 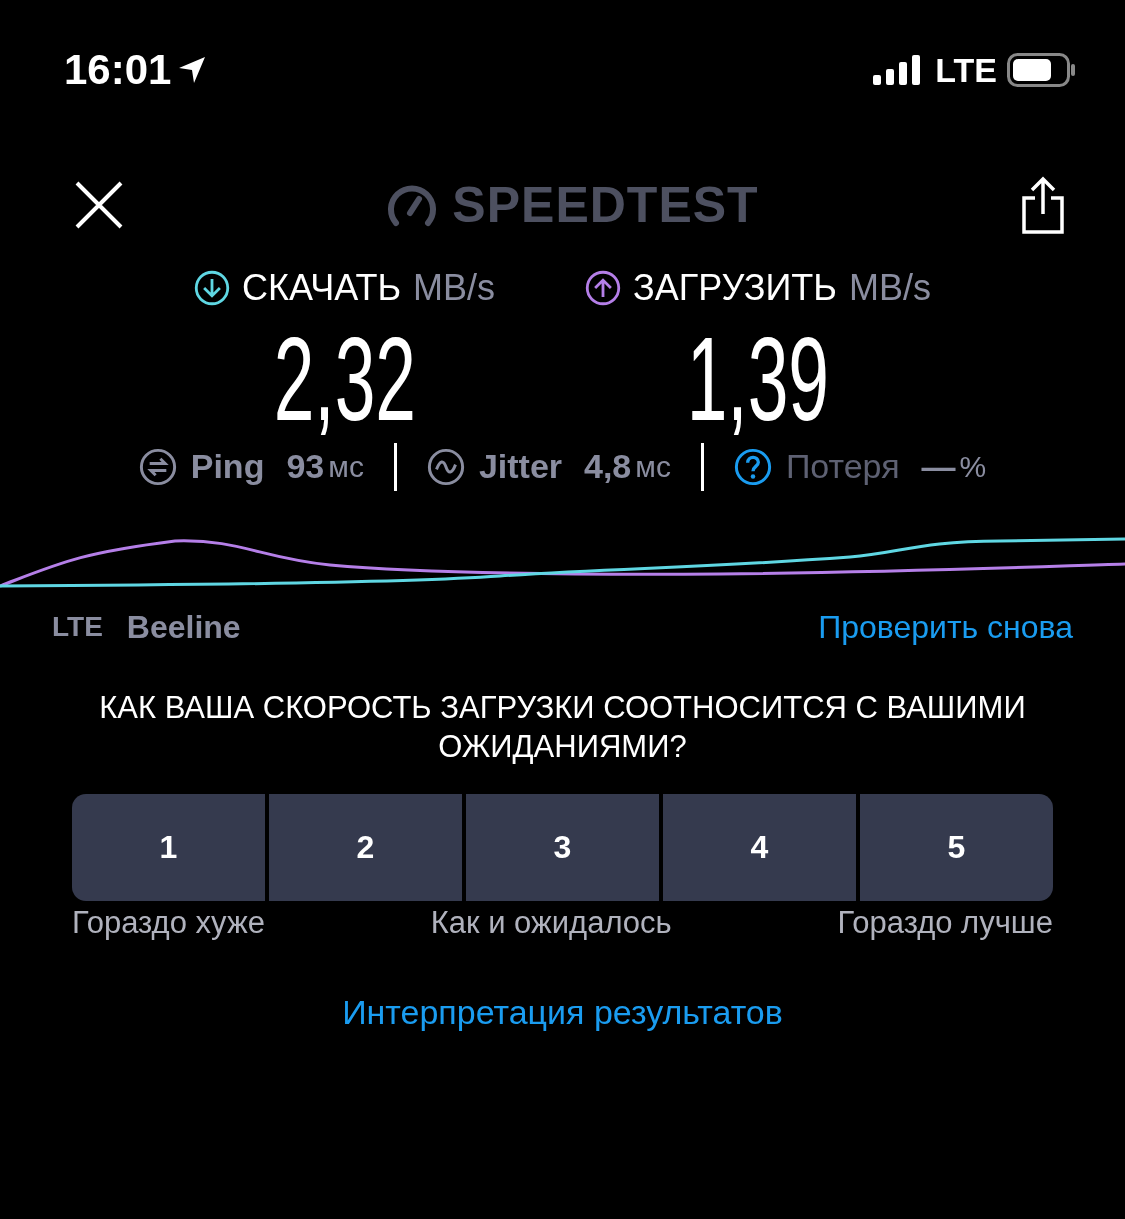 I want to click on retest-link: Проверить снова, so click(x=945, y=627).